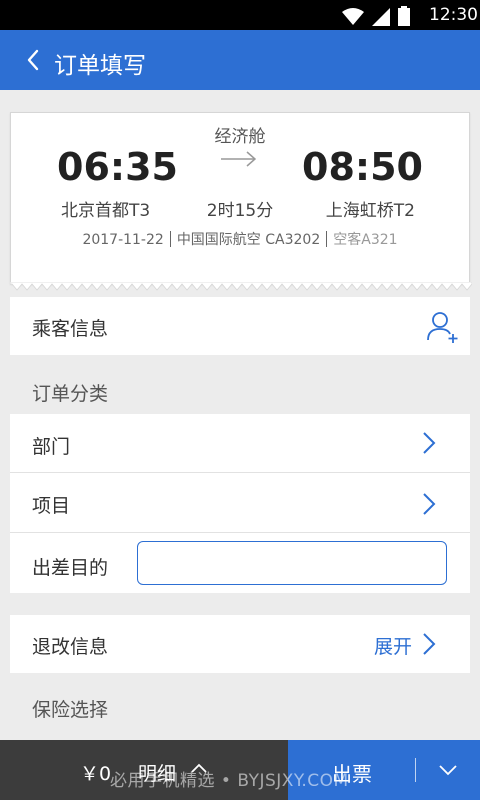 The image size is (480, 800). What do you see at coordinates (443, 327) in the screenshot?
I see `add-passenger-icon` at bounding box center [443, 327].